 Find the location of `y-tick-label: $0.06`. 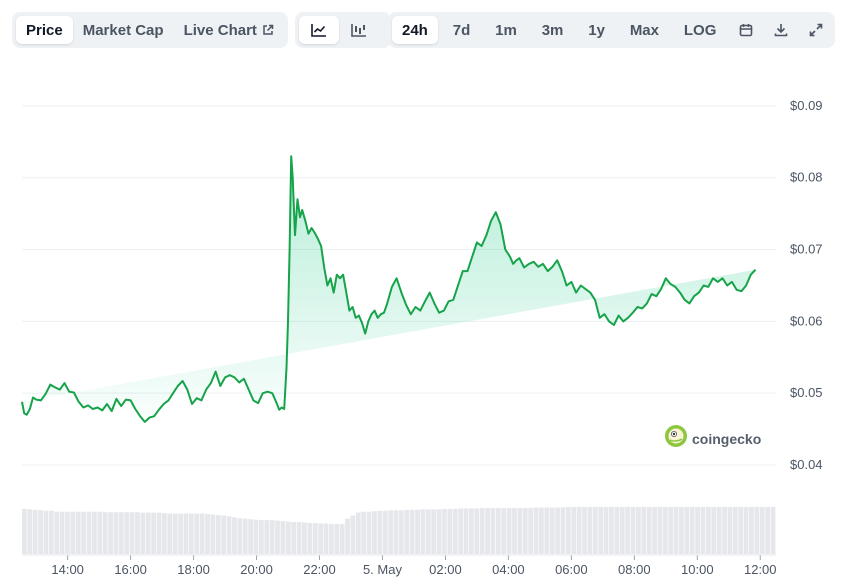

y-tick-label: $0.06 is located at coordinates (806, 320).